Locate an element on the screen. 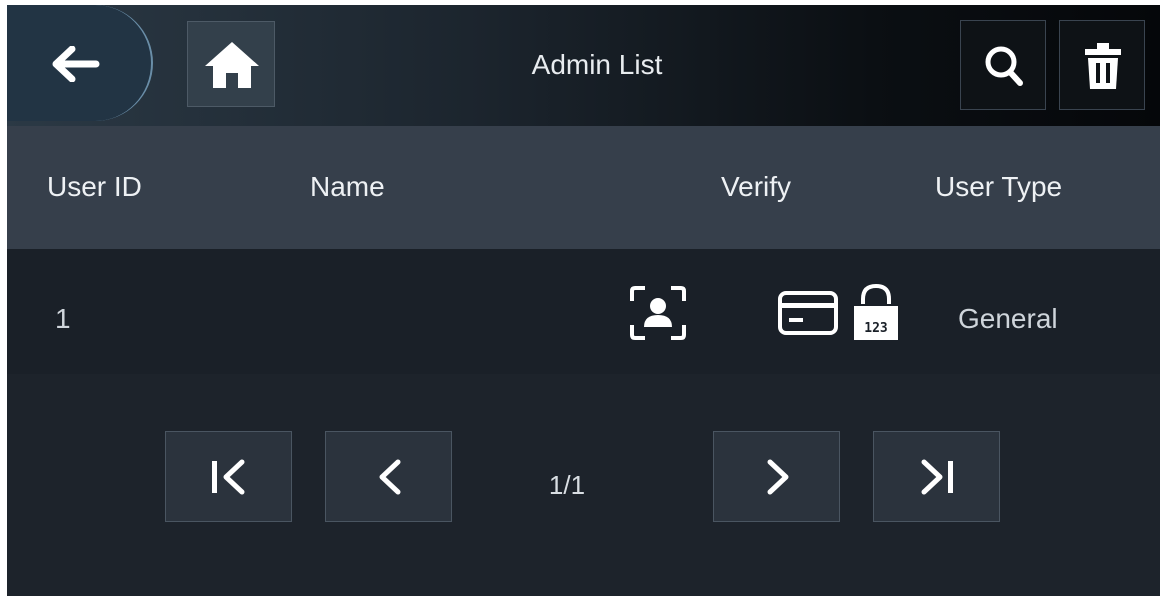  search-button is located at coordinates (1003, 65).